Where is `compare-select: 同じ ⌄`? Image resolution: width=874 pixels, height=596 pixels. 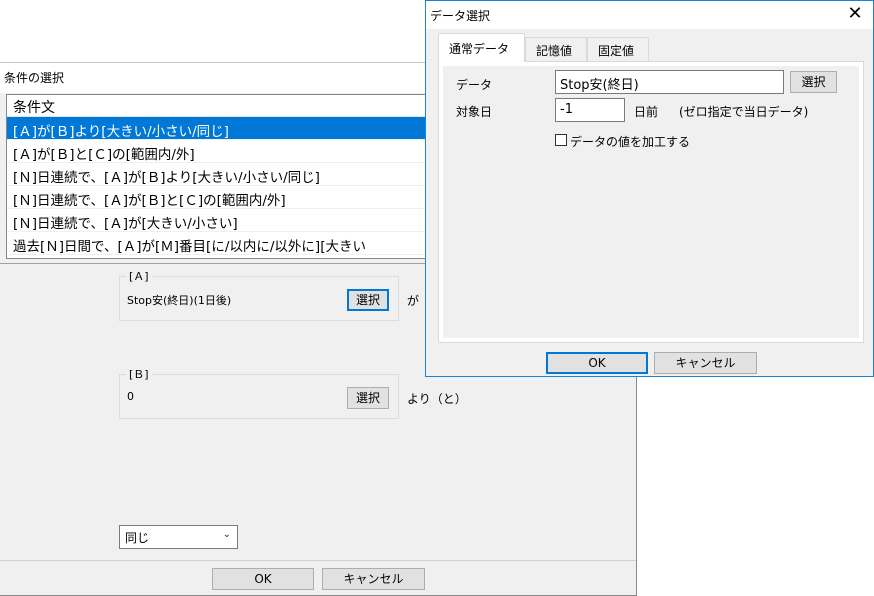
compare-select: 同じ ⌄ is located at coordinates (178, 537).